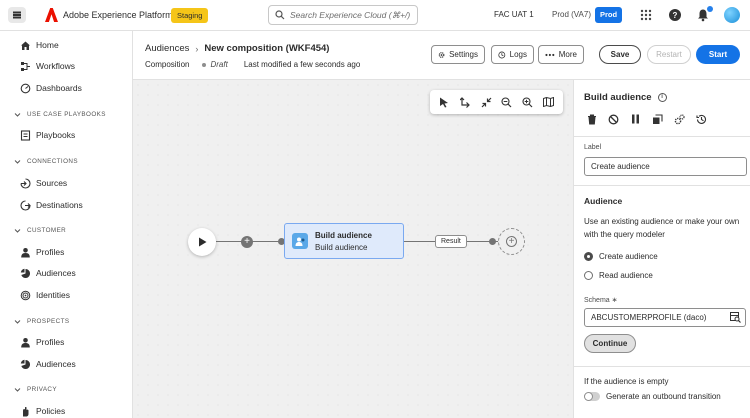 The image size is (750, 418). I want to click on sidebar-item-label: Workflows, so click(56, 66).